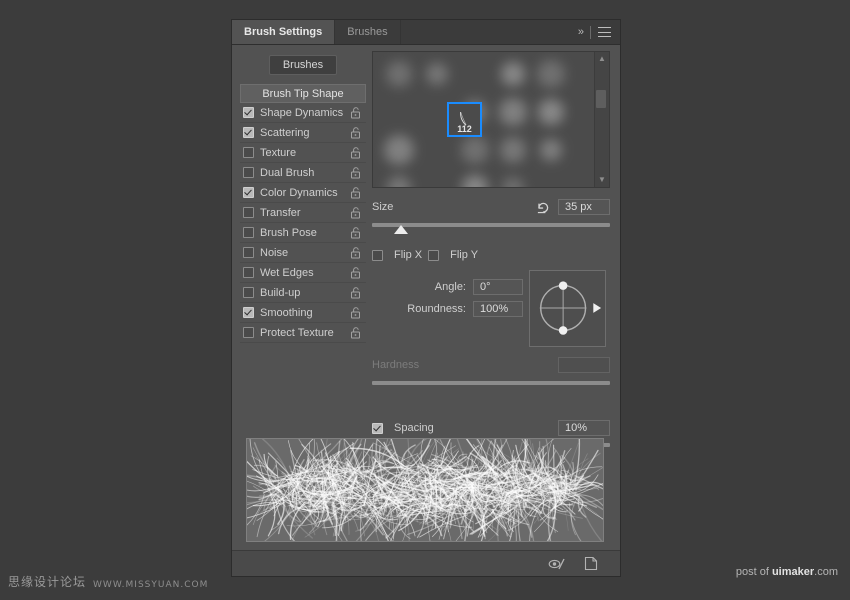  Describe the element at coordinates (602, 180) in the screenshot. I see `chevron-down-icon: ▼` at that location.